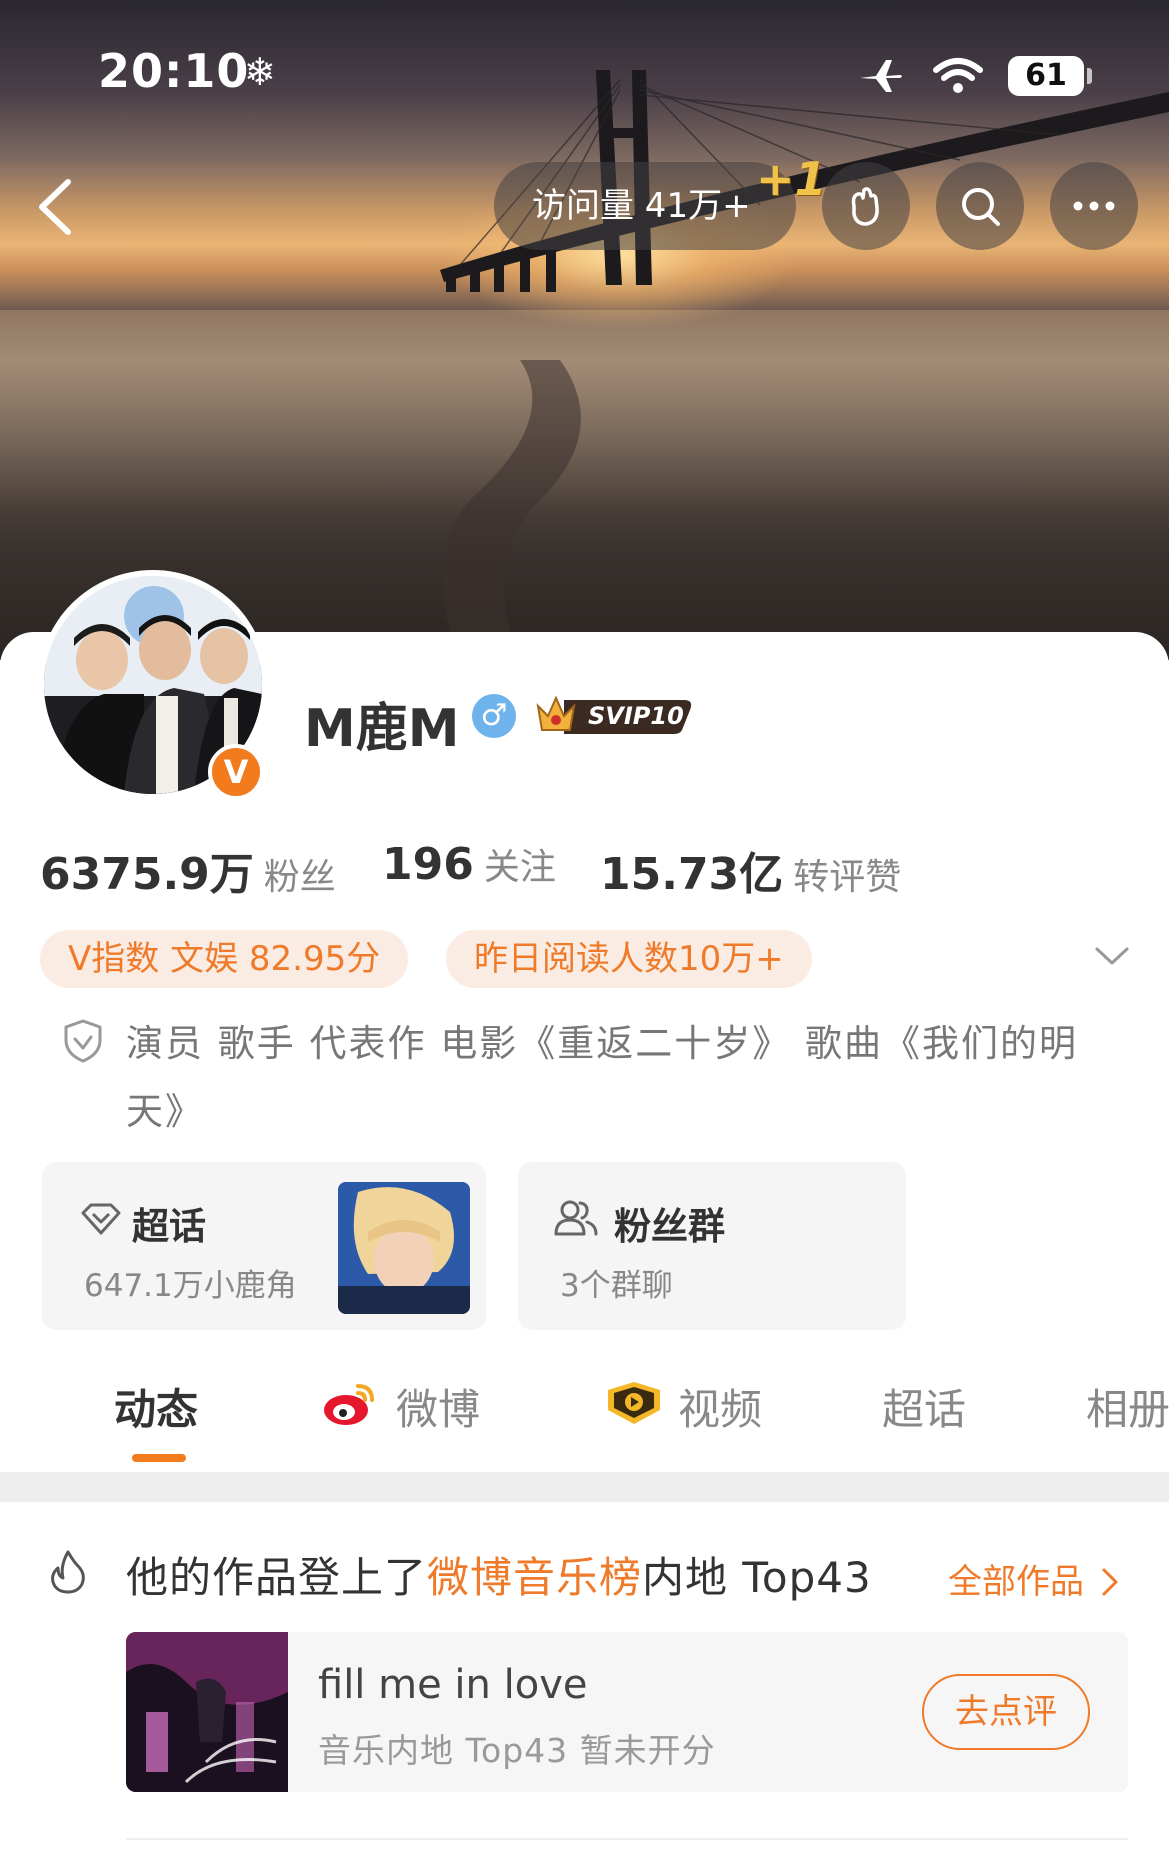  I want to click on profile-name: M鹿M, so click(382, 729).